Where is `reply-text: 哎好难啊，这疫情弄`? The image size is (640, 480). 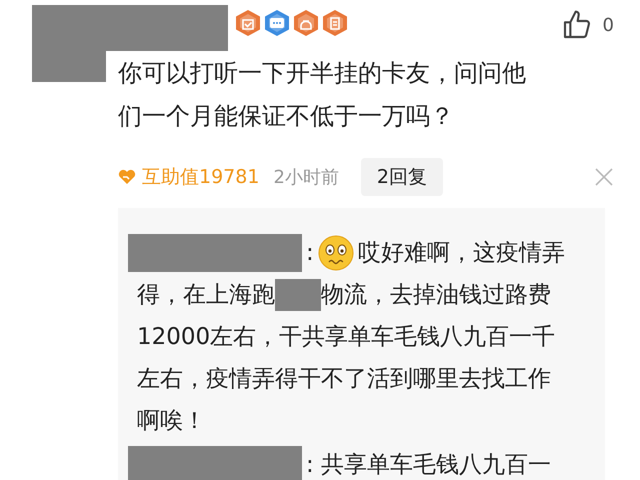 reply-text: 哎好难啊，这疫情弄 is located at coordinates (461, 253).